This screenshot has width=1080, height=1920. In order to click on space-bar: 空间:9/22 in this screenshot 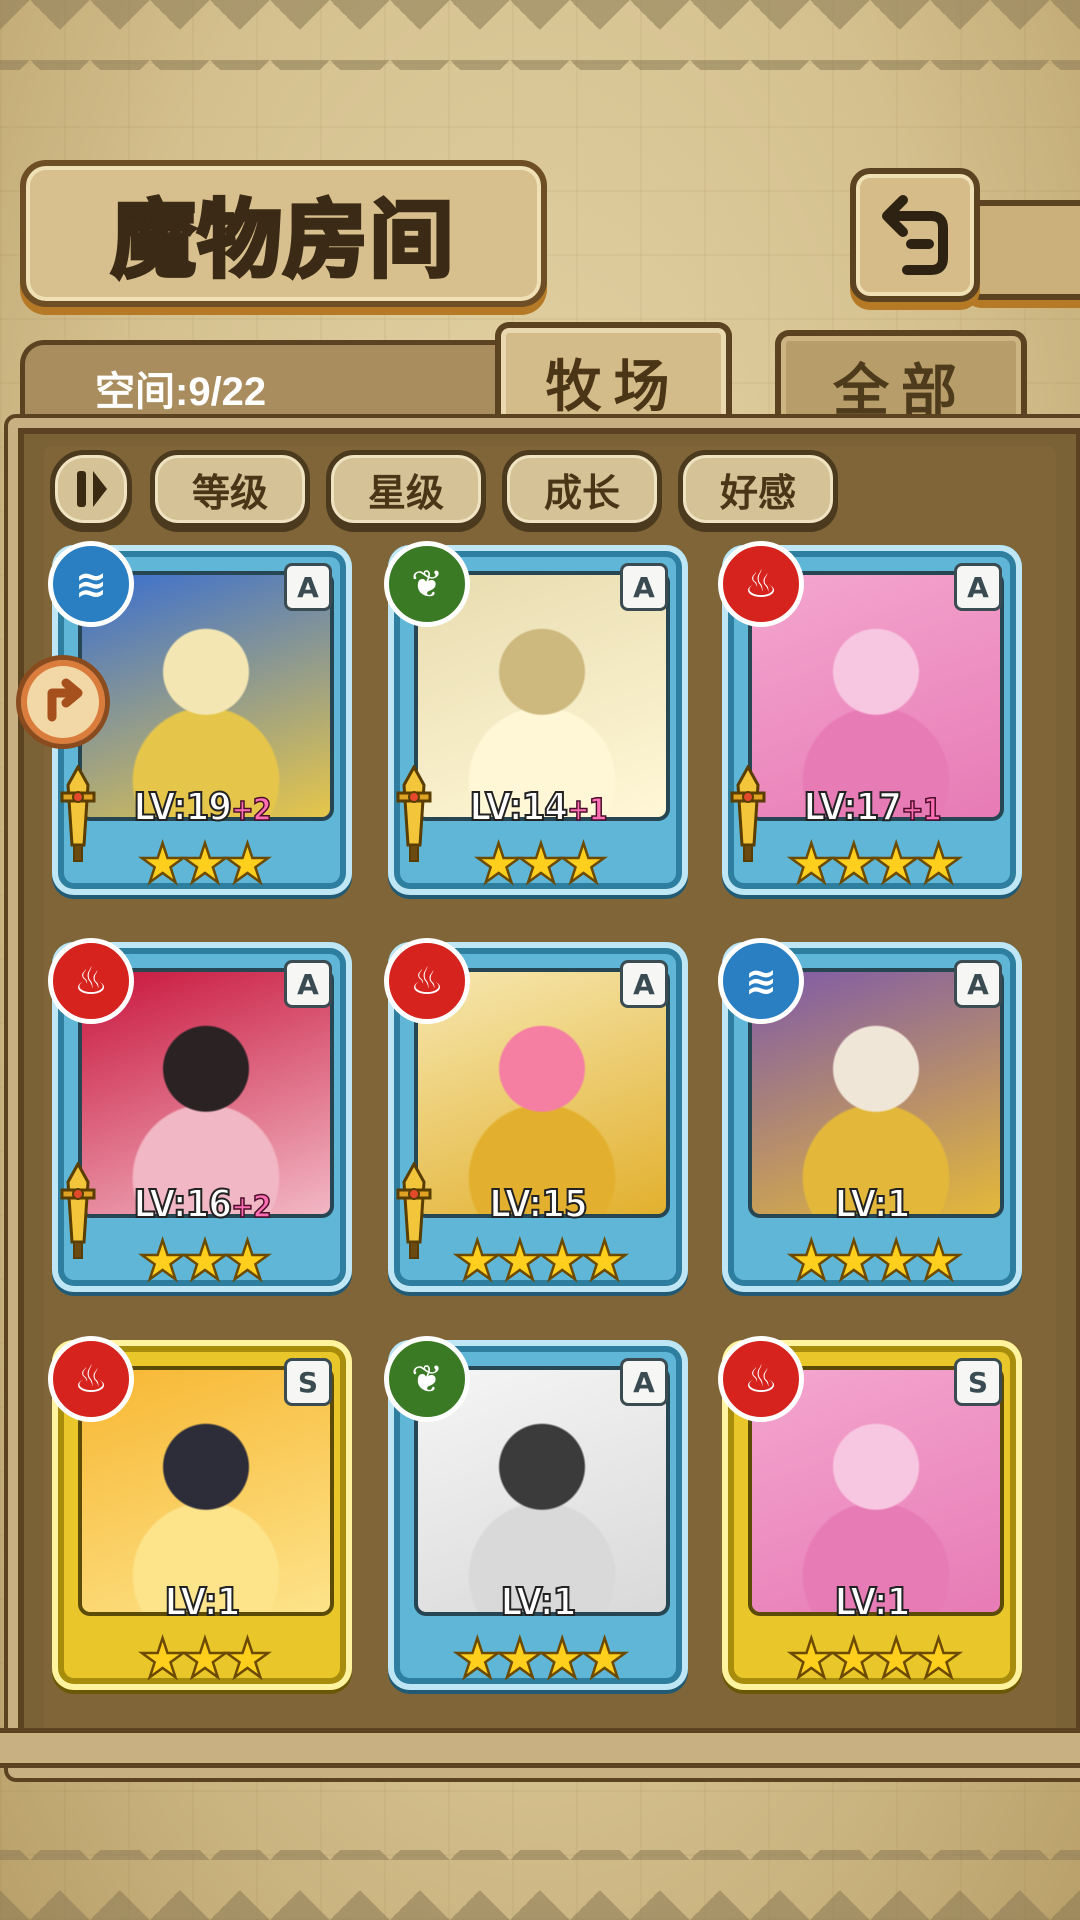, I will do `click(270, 383)`.